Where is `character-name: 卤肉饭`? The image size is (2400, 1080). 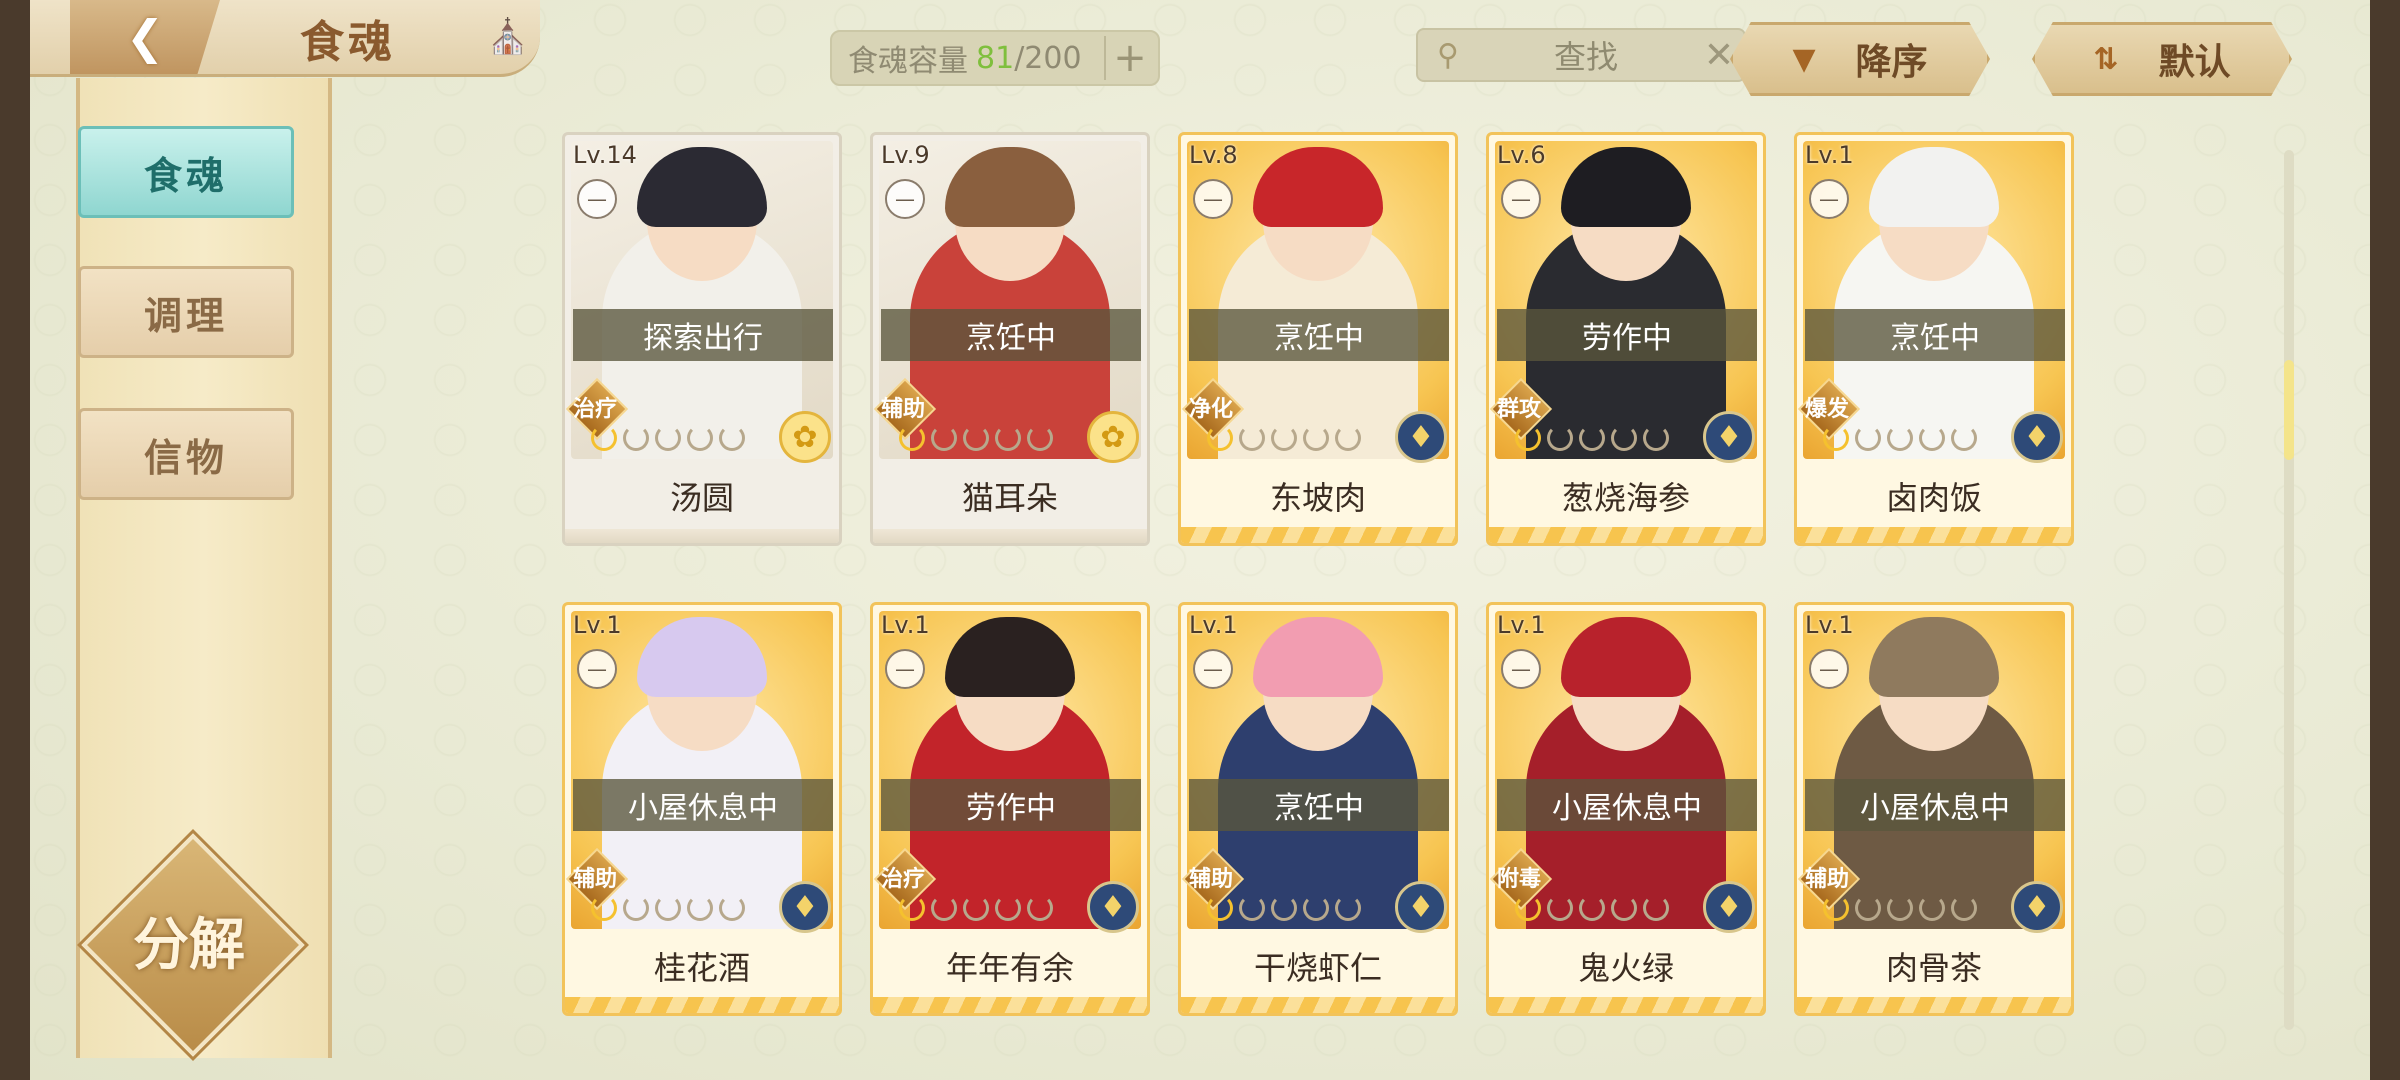 character-name: 卤肉饭 is located at coordinates (1933, 498).